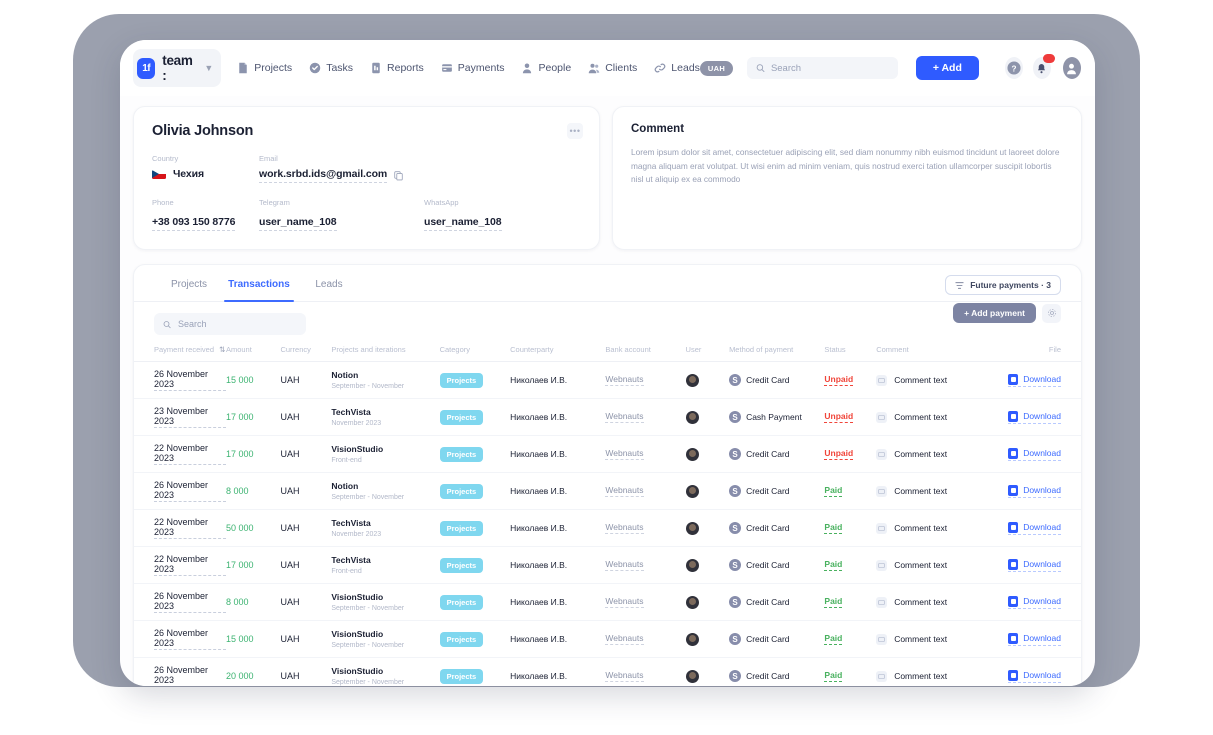 The width and height of the screenshot is (1213, 735). I want to click on nav-item-projects: Projects, so click(264, 68).